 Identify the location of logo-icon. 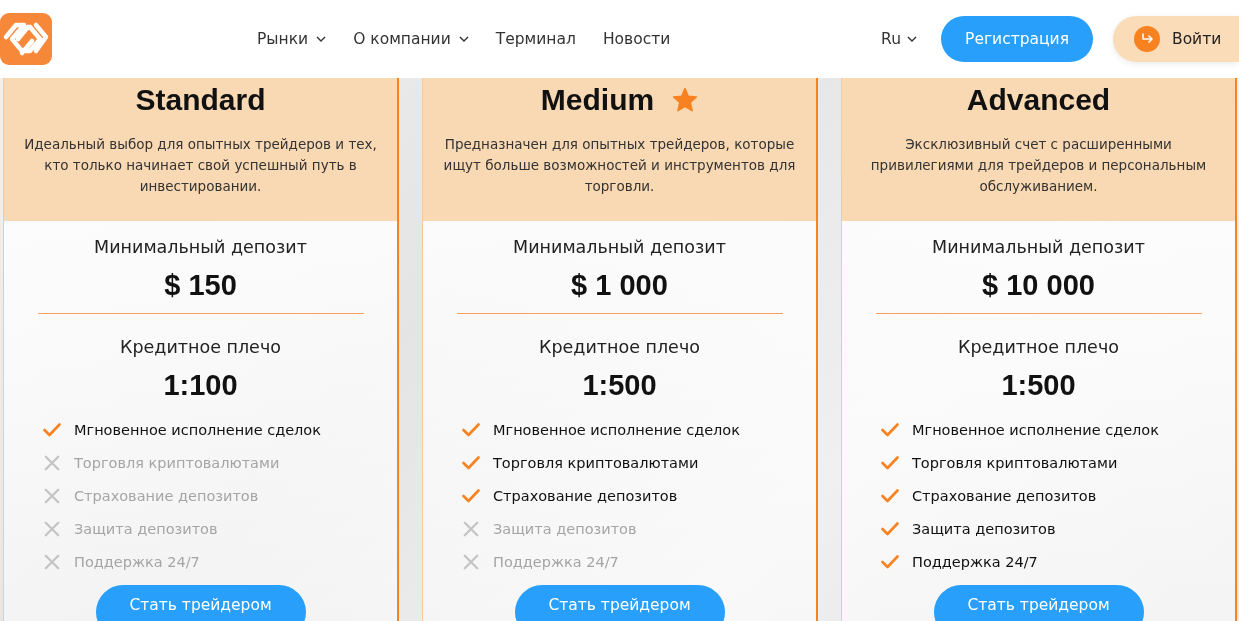
(26, 39).